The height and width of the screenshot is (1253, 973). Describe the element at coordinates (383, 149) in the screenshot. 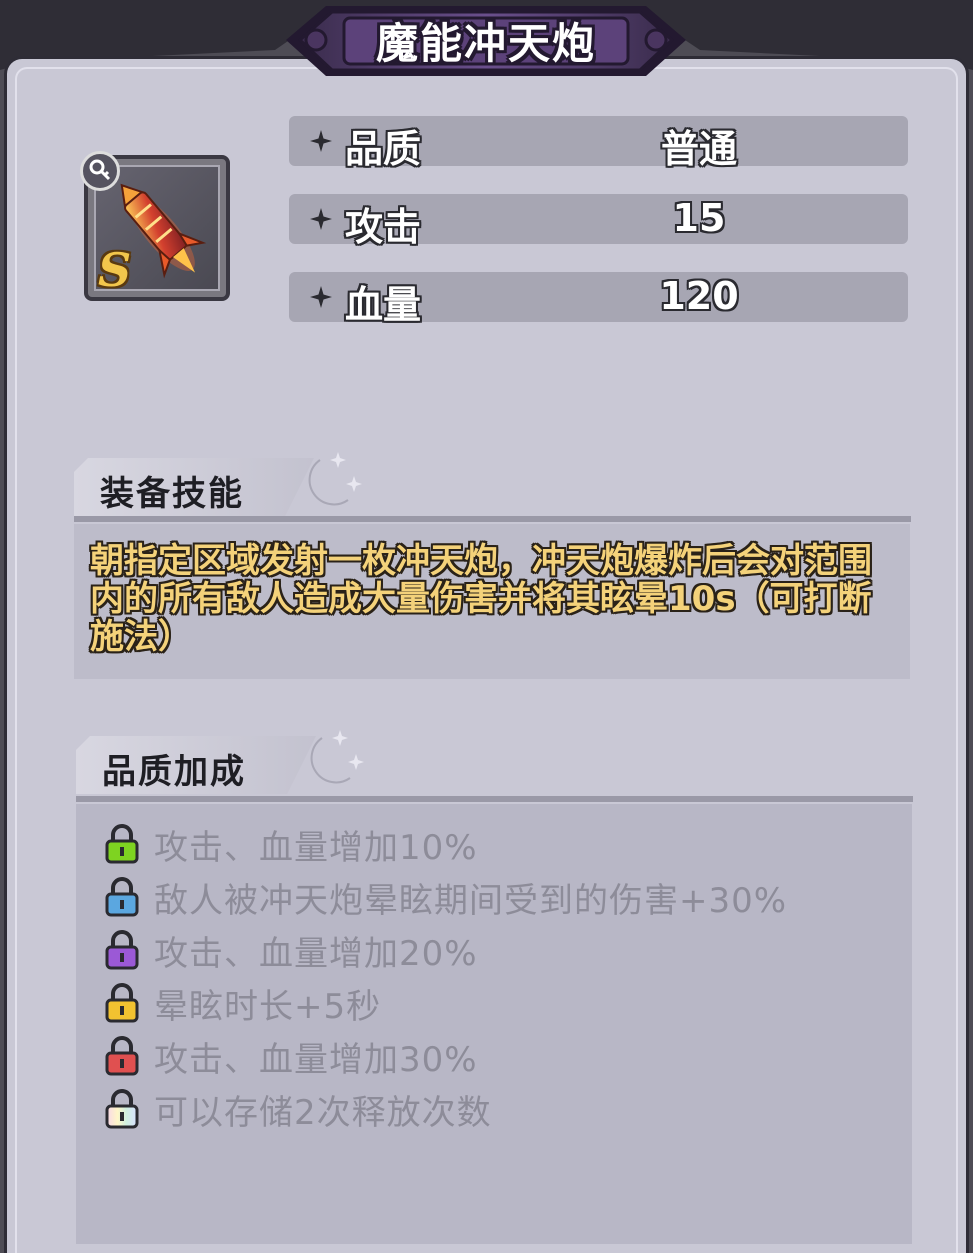

I see `stat-label: 品质` at that location.